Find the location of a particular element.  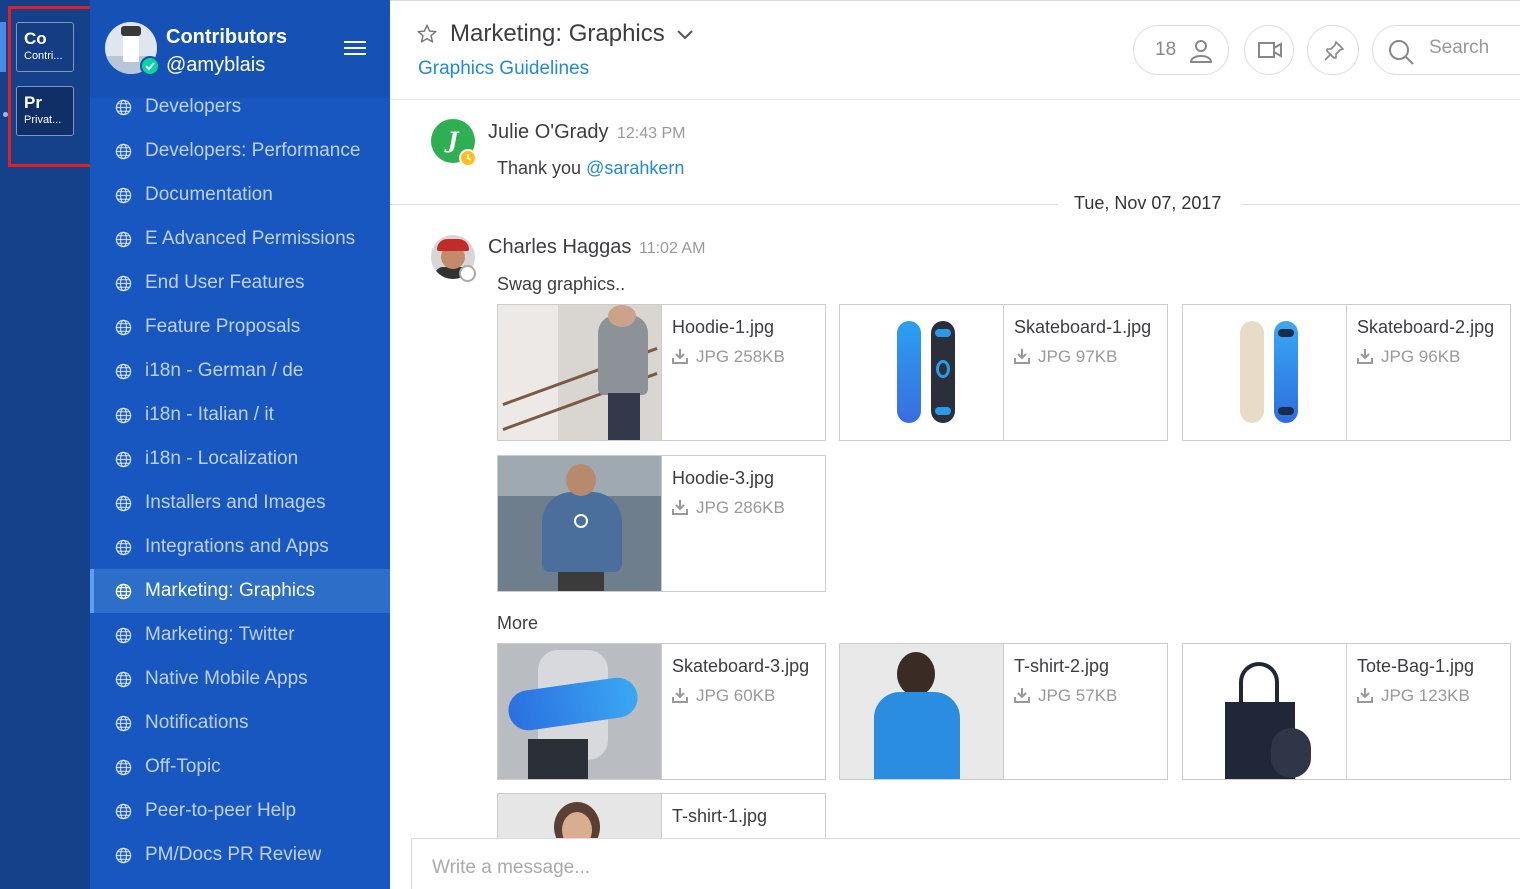

sidebar-item-channel: Marketing: Graphics is located at coordinates (240, 591).